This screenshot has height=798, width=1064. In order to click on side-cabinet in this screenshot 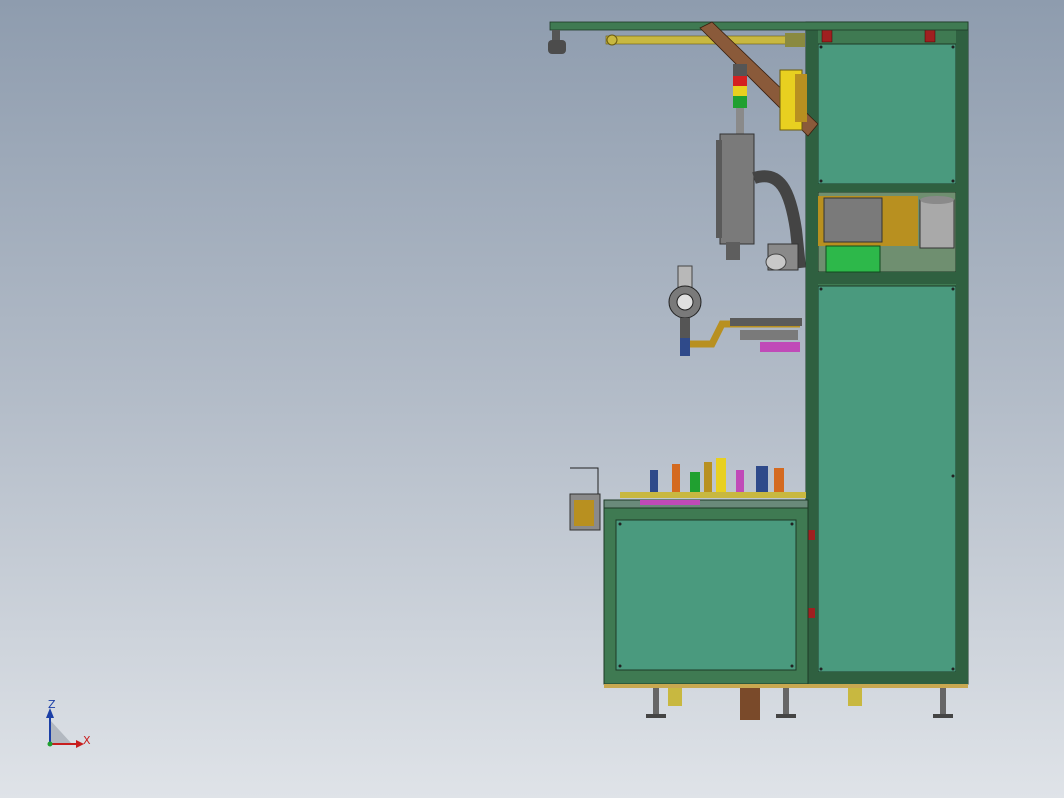, I will do `click(706, 596)`.